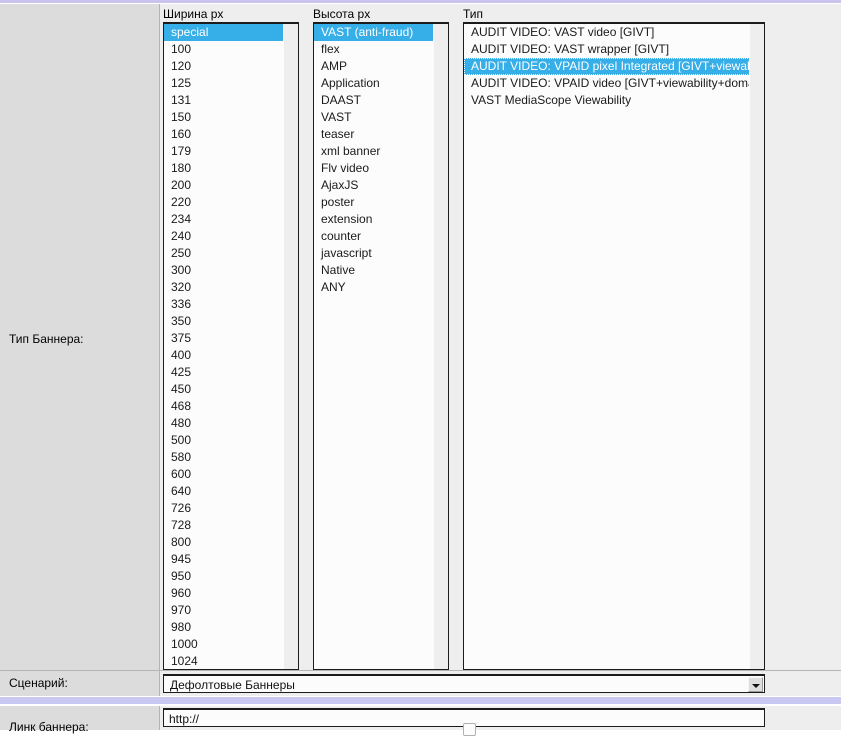 This screenshot has height=736, width=841. I want to click on list-item: 425, so click(231, 372).